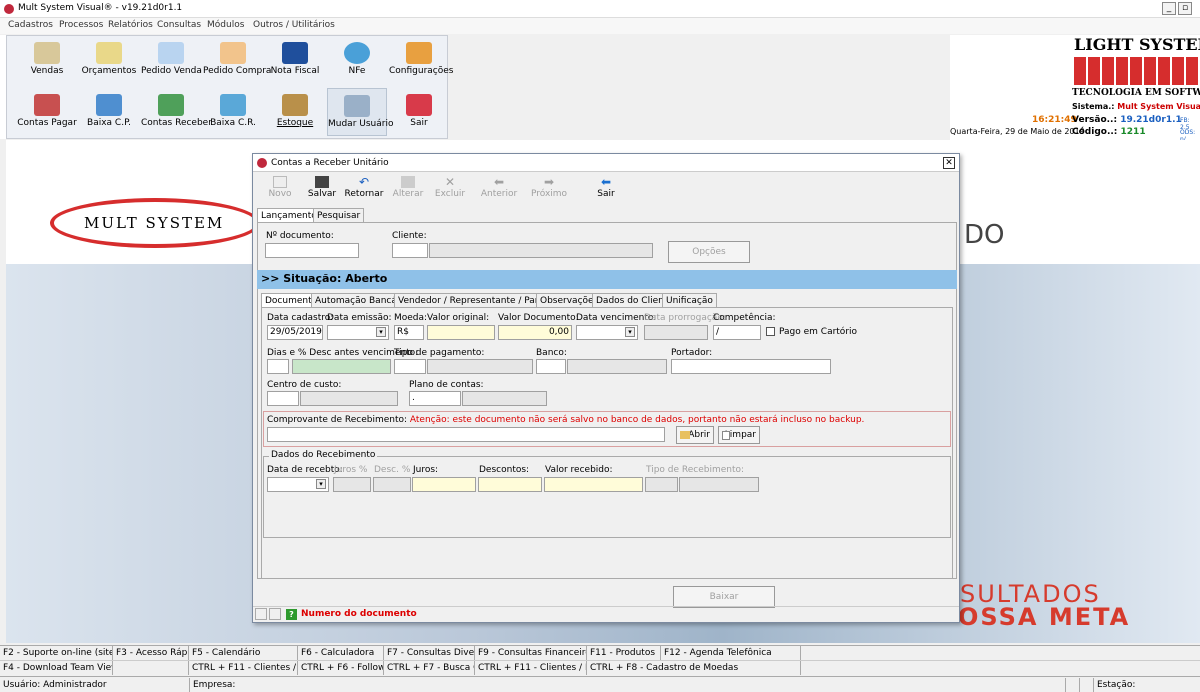 Image resolution: width=1200 pixels, height=692 pixels. What do you see at coordinates (419, 112) in the screenshot?
I see `sair-button: Sair` at bounding box center [419, 112].